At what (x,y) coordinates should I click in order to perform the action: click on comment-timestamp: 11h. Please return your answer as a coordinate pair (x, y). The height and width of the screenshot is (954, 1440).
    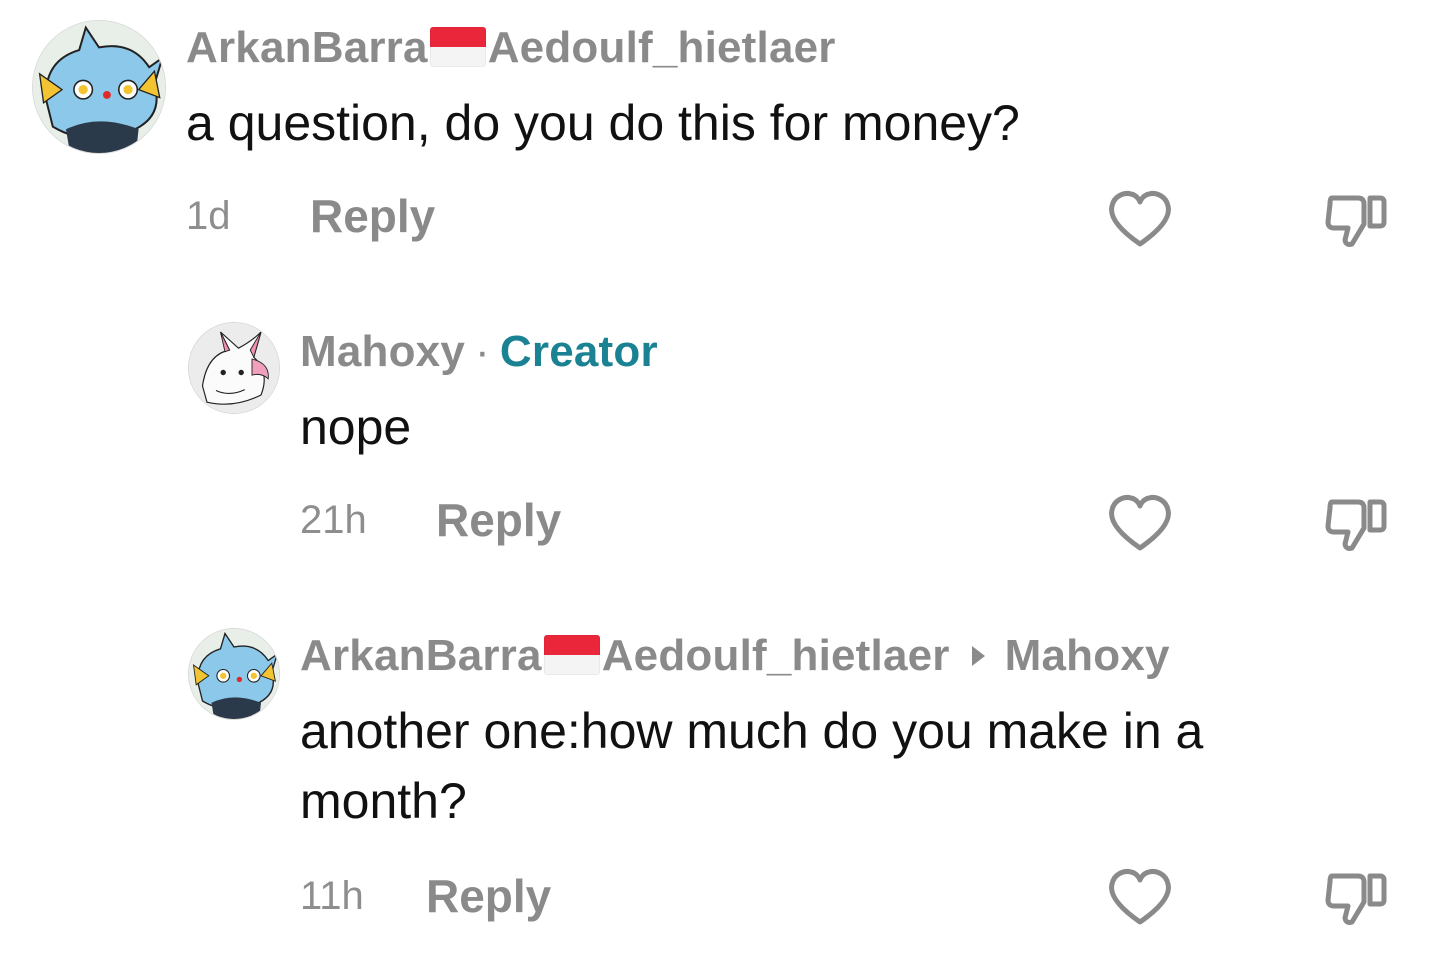
    Looking at the image, I should click on (332, 896).